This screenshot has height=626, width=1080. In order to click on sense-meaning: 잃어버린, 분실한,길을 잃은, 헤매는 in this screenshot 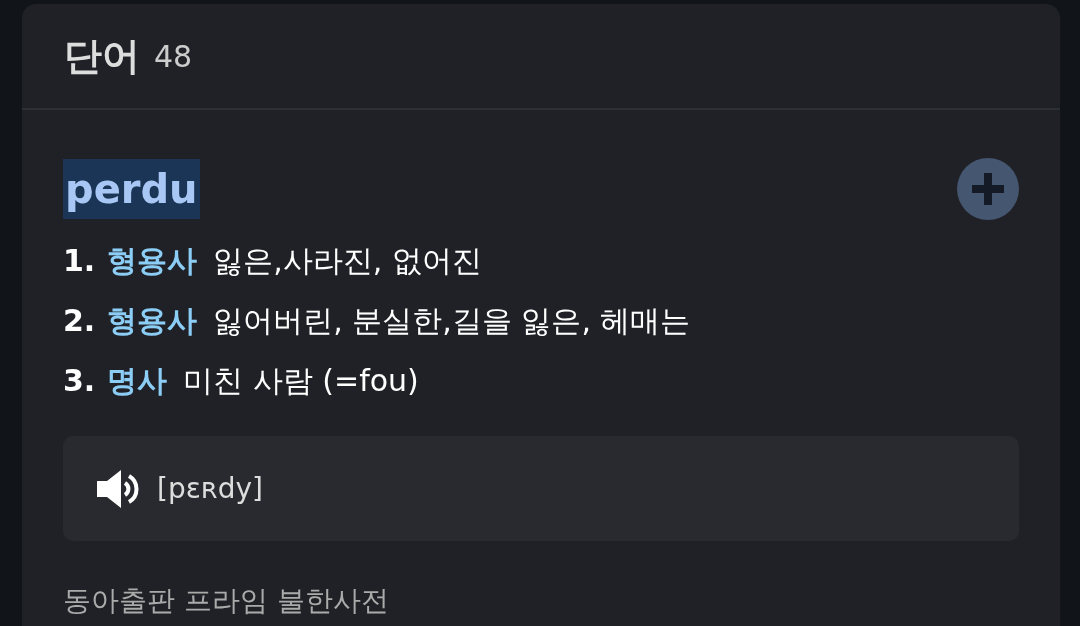, I will do `click(452, 321)`.